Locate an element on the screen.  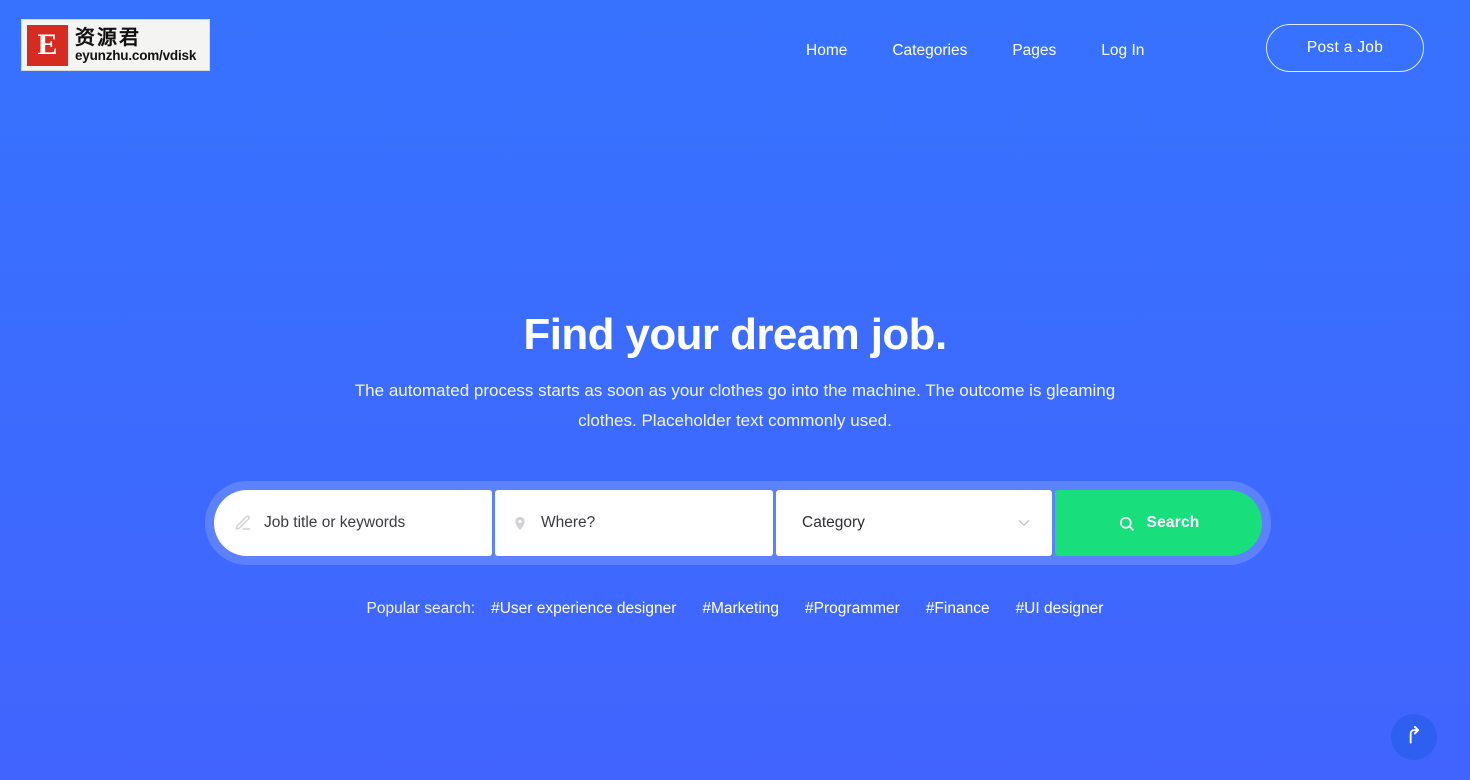
search-icon is located at coordinates (1126, 523).